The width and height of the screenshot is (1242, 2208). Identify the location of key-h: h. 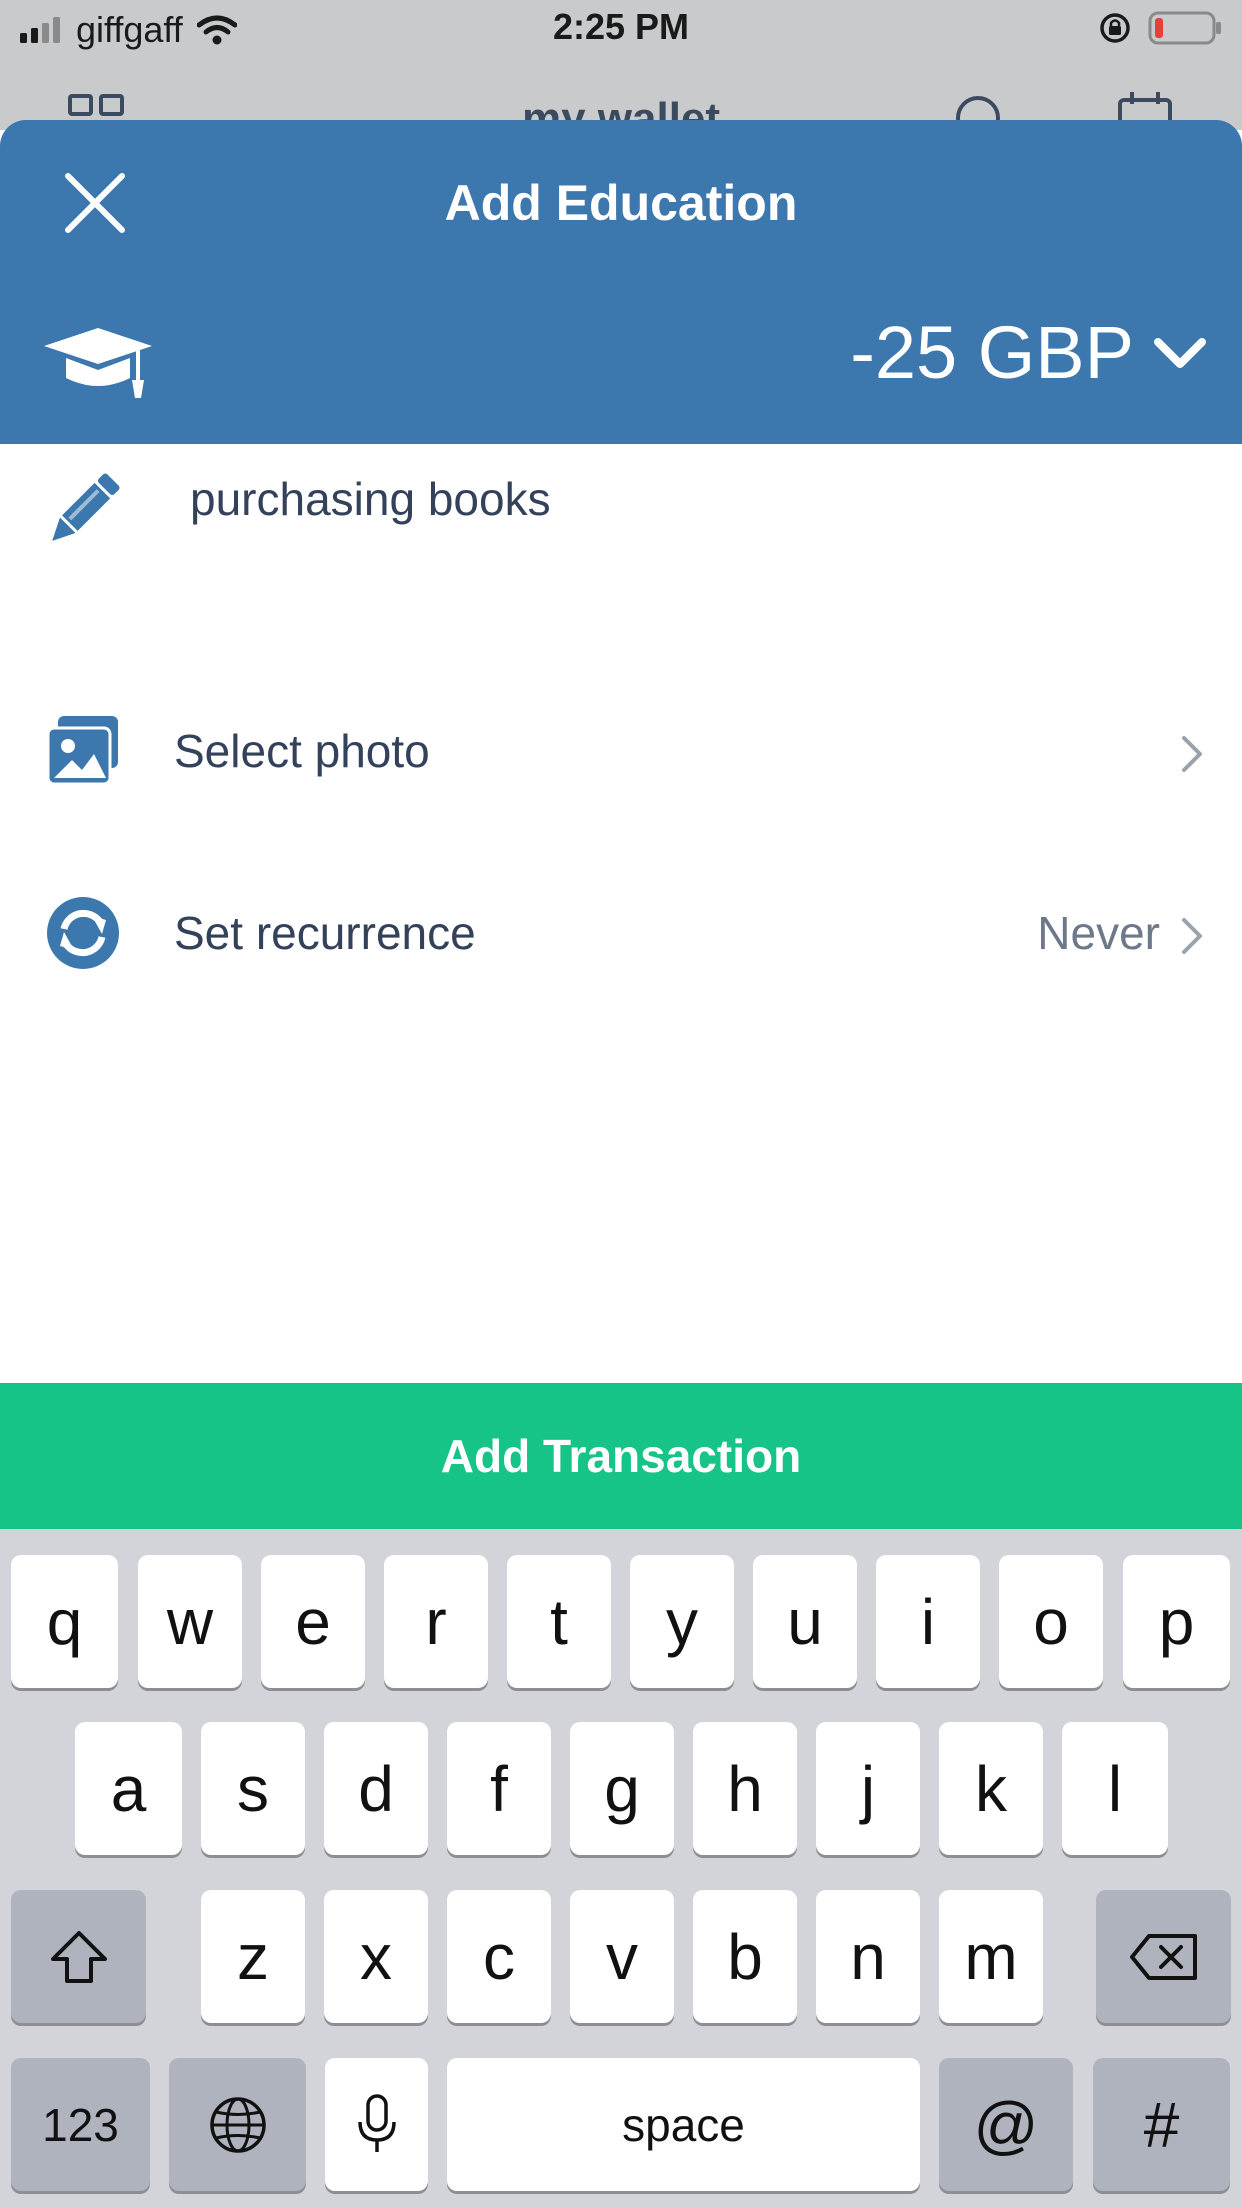
(745, 1788).